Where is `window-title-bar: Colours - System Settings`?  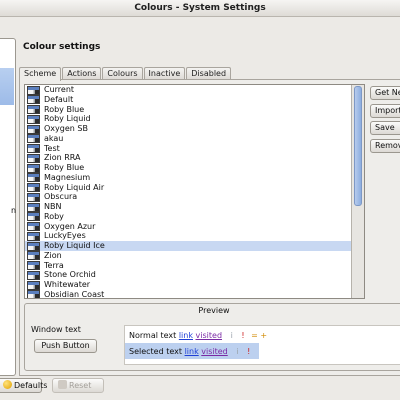
window-title-bar: Colours - System Settings is located at coordinates (200, 8).